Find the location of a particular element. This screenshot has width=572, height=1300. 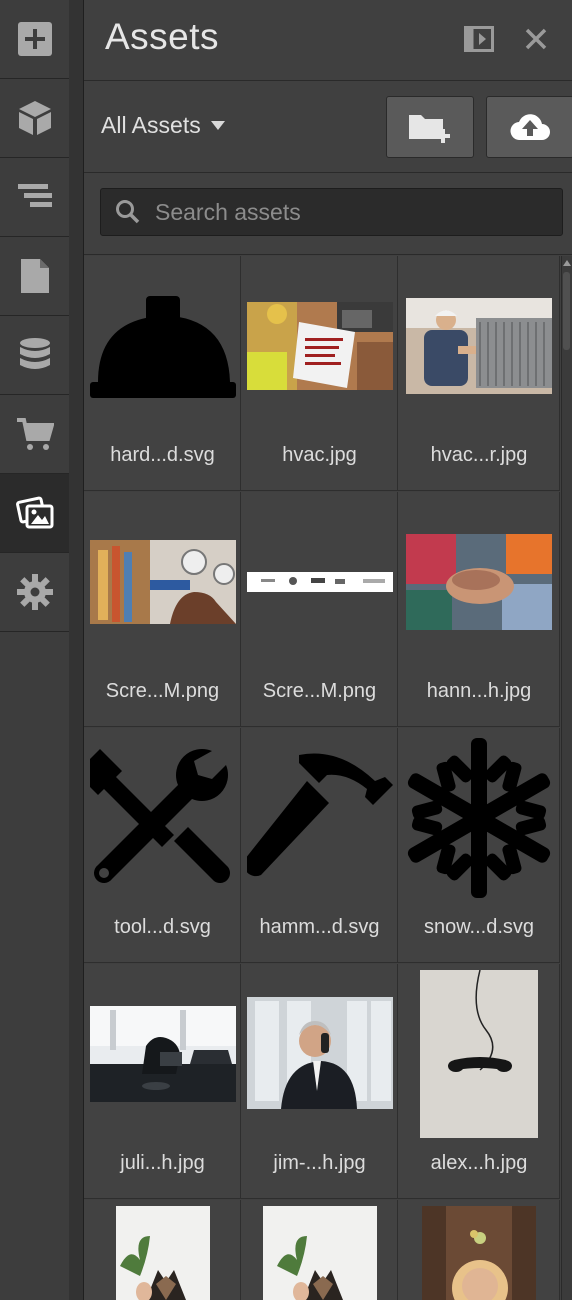

asset-grid-scrollbar is located at coordinates (566, 778).